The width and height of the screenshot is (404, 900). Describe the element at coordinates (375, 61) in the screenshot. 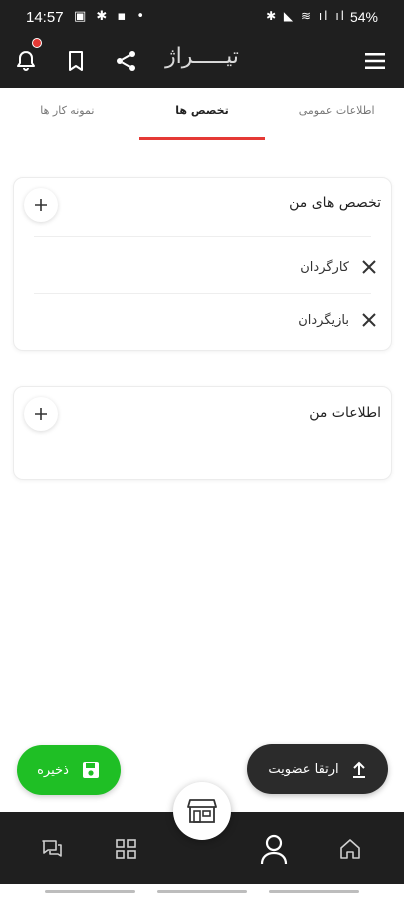

I see `menu-icon` at that location.